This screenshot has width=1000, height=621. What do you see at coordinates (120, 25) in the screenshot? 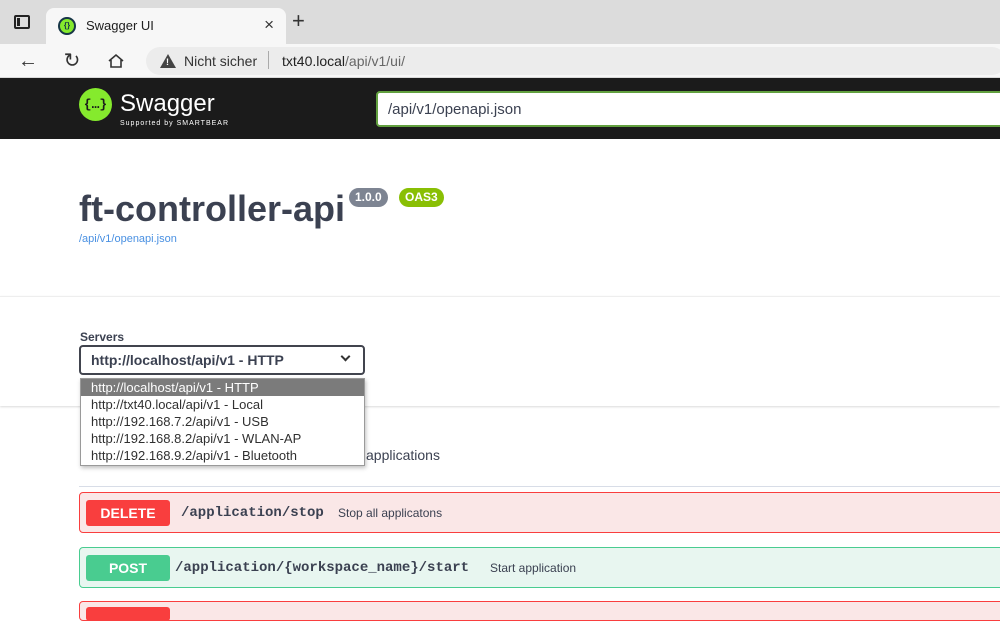
I see `tab-title: Swagger UI` at bounding box center [120, 25].